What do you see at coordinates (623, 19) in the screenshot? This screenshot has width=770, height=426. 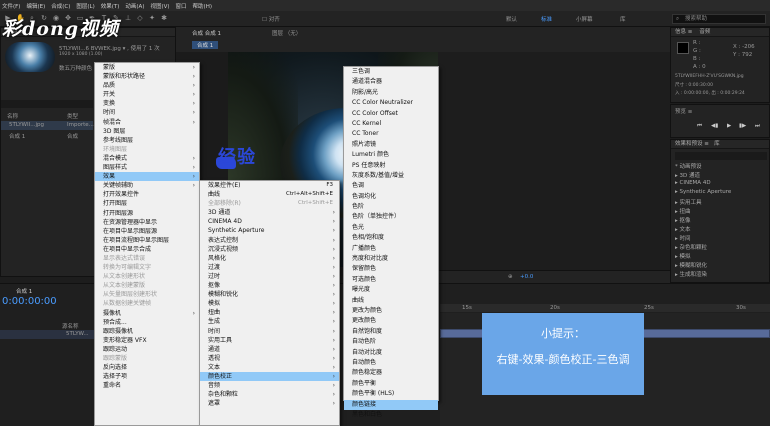 I see `workspace-library: 库` at bounding box center [623, 19].